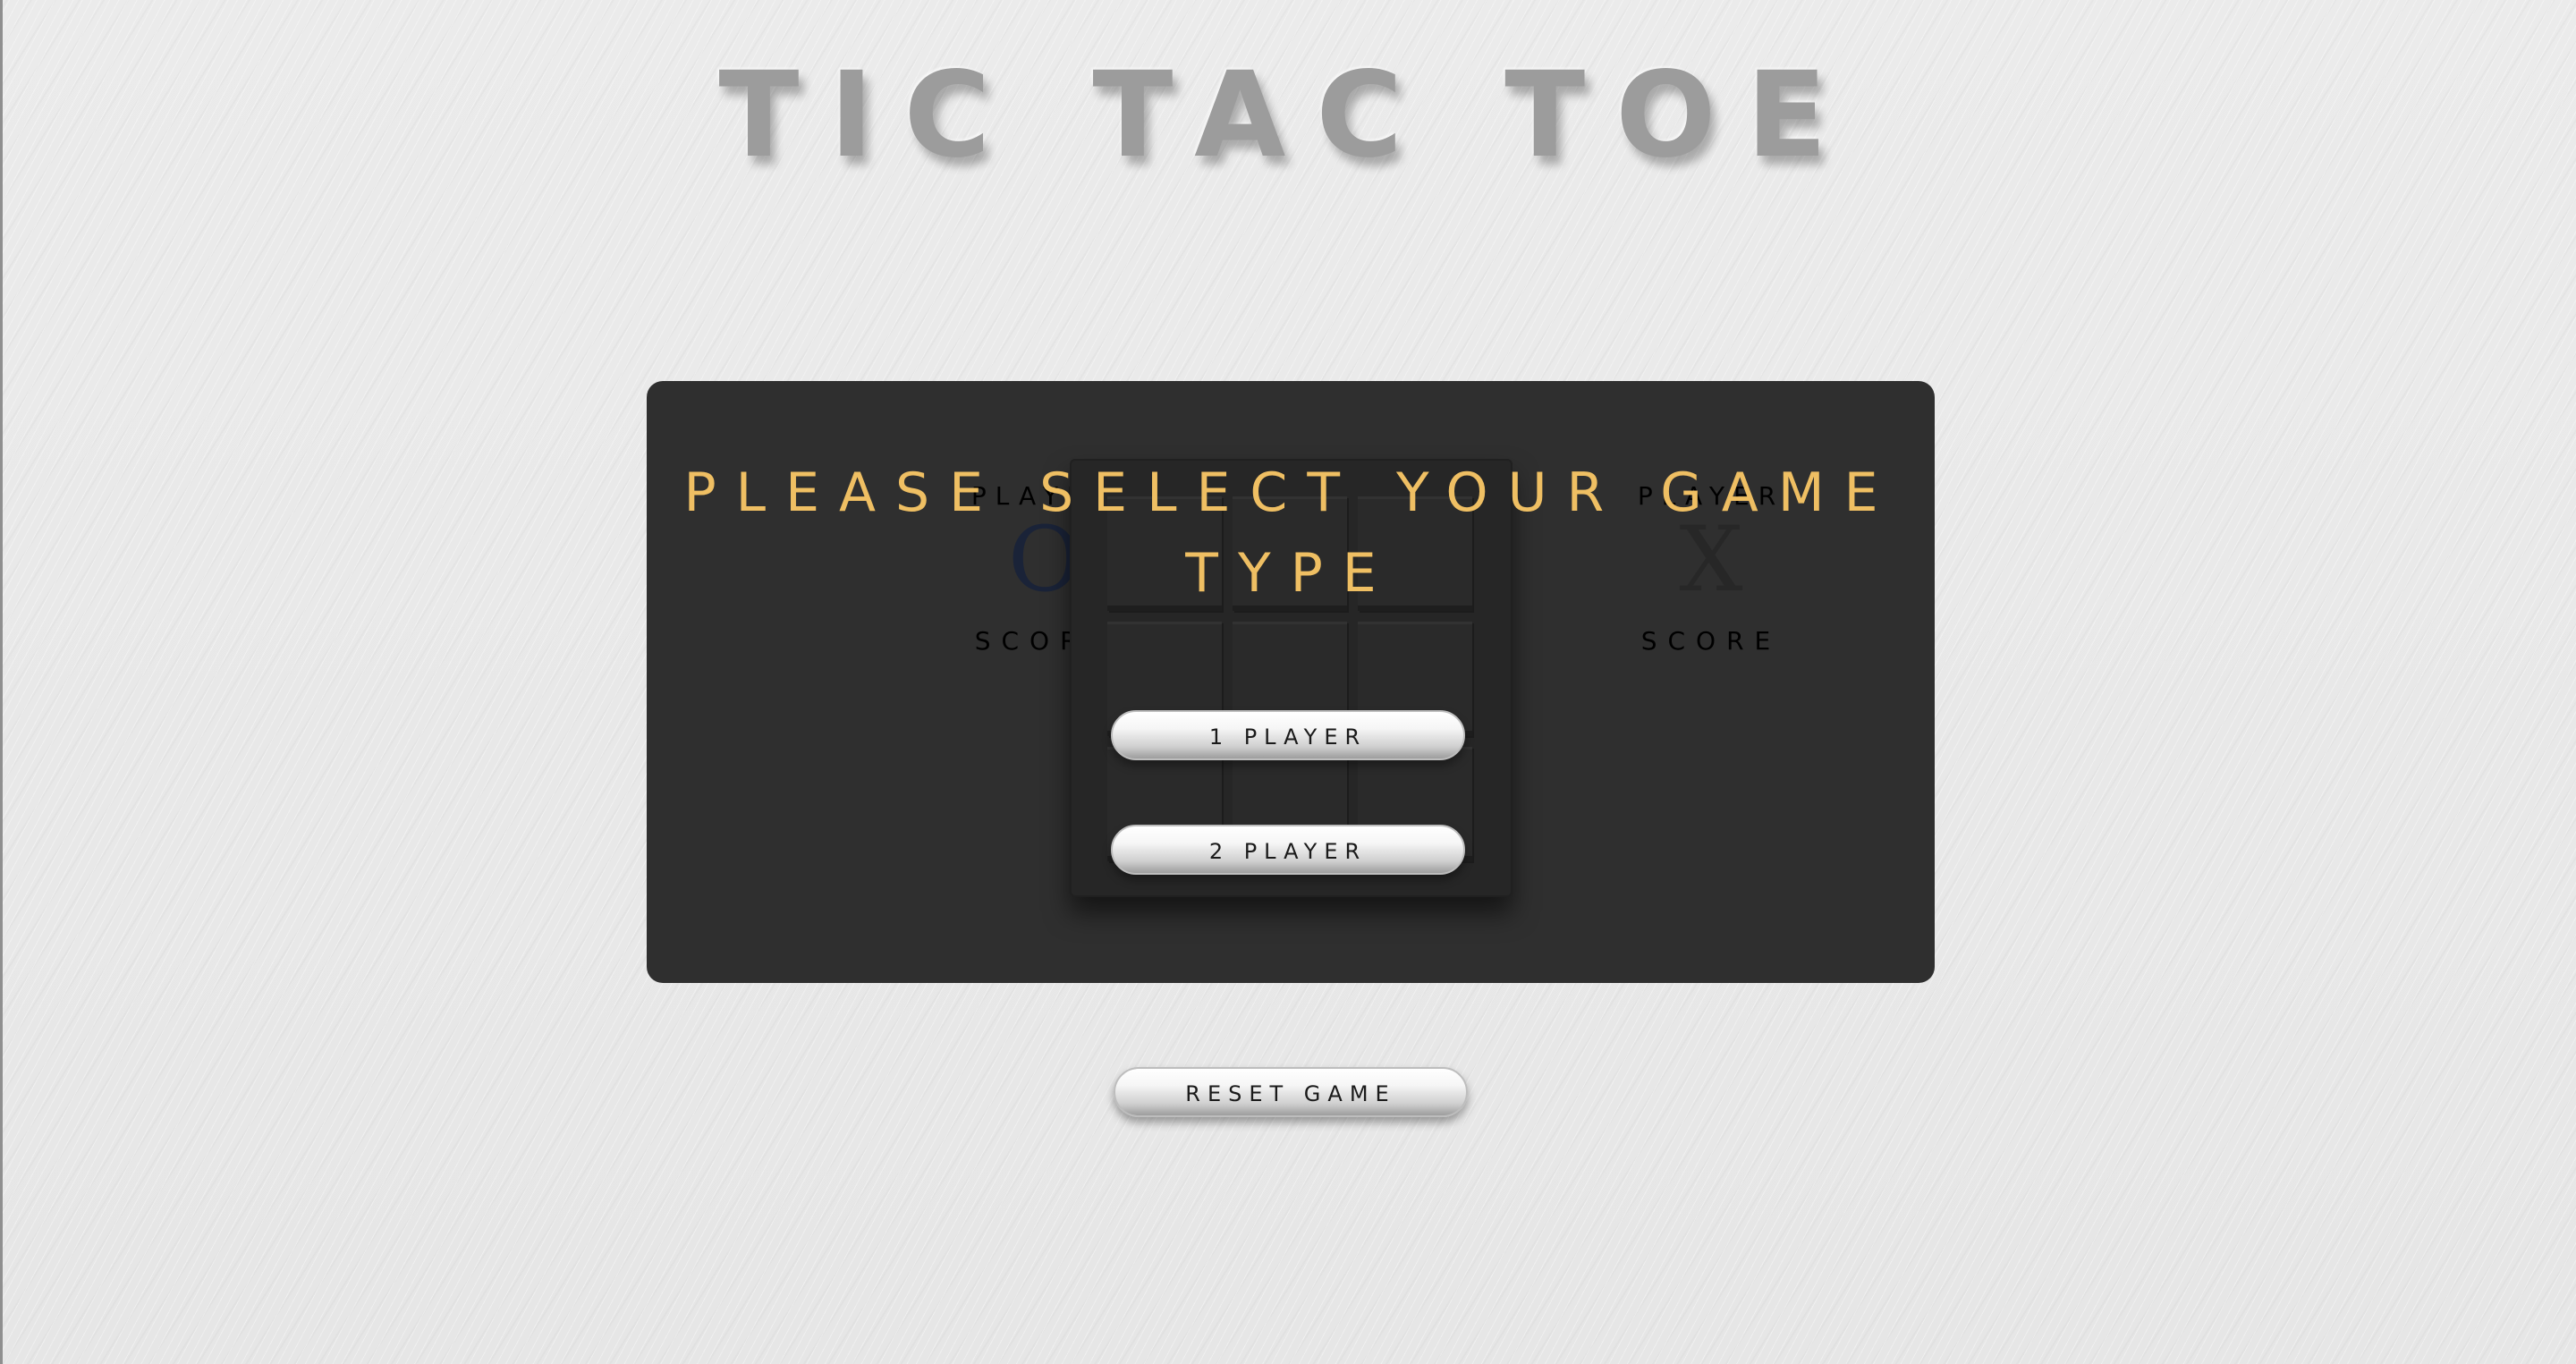 Image resolution: width=2576 pixels, height=1364 pixels. What do you see at coordinates (1290, 533) in the screenshot?
I see `game-type-prompt: PLEASE SELECT YOUR GAME TYPE` at bounding box center [1290, 533].